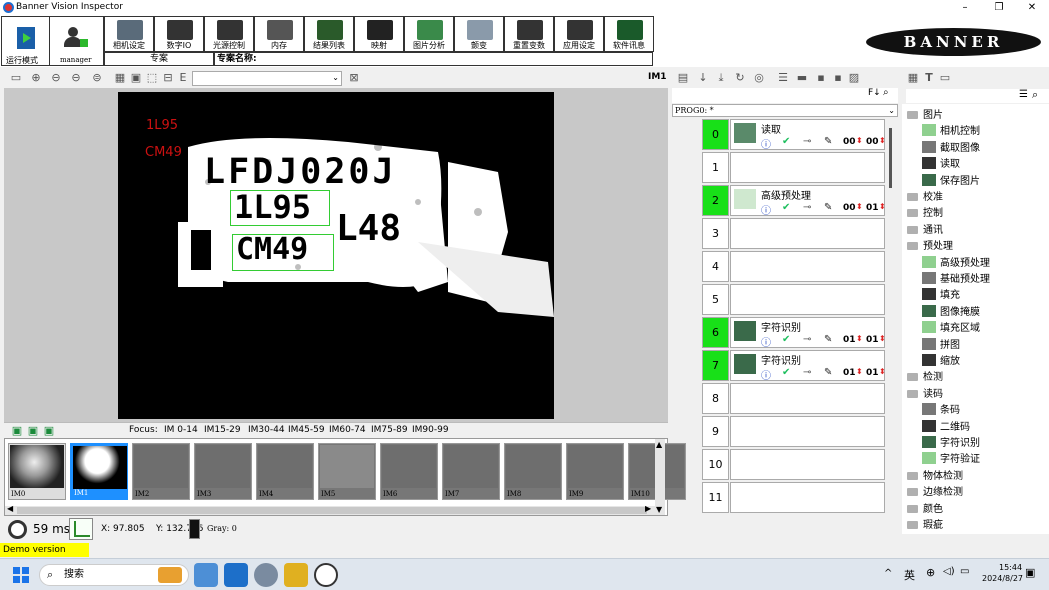 This screenshot has width=1049, height=590. What do you see at coordinates (909, 575) in the screenshot?
I see `input-language: 英` at bounding box center [909, 575].